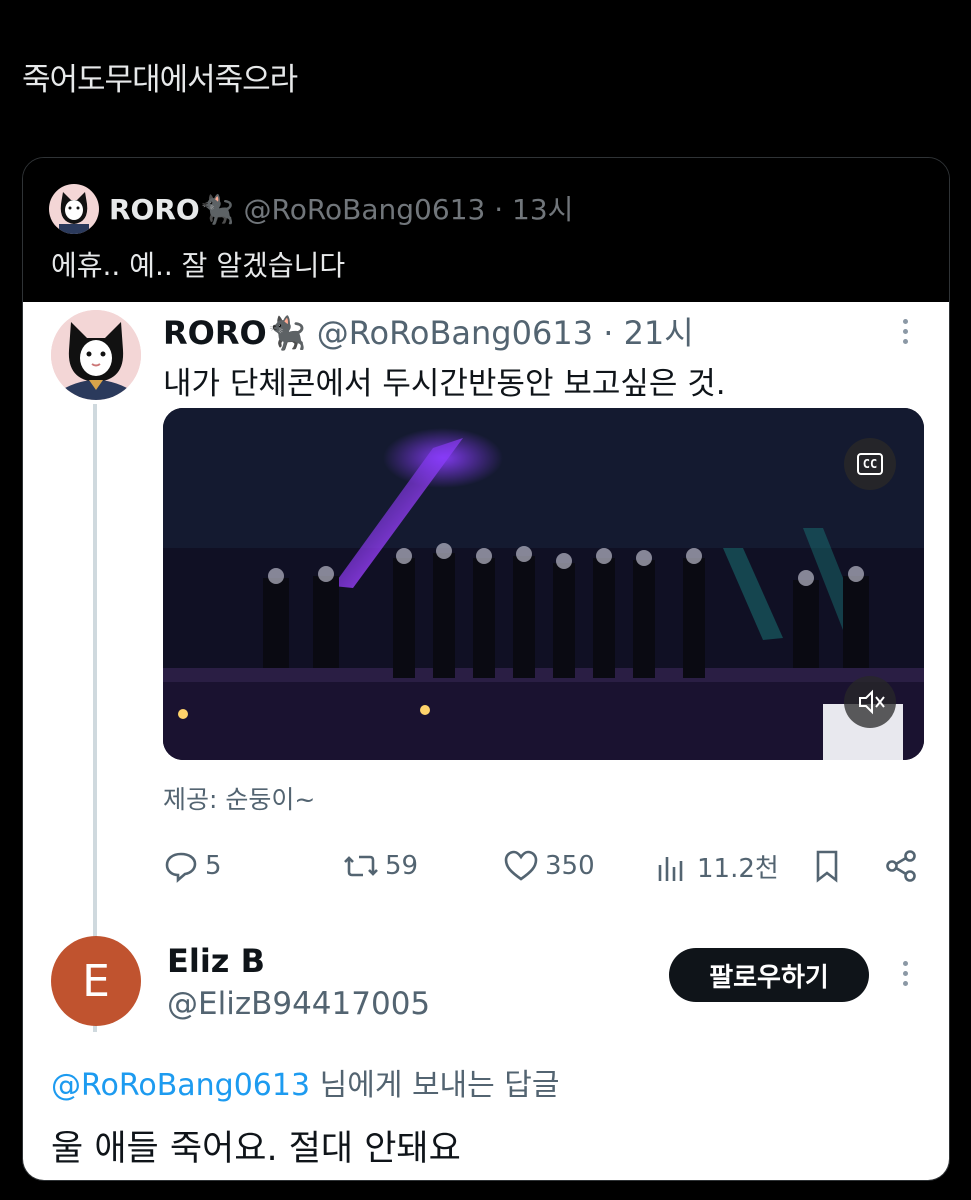  Describe the element at coordinates (213, 866) in the screenshot. I see `reply-count: 5` at that location.